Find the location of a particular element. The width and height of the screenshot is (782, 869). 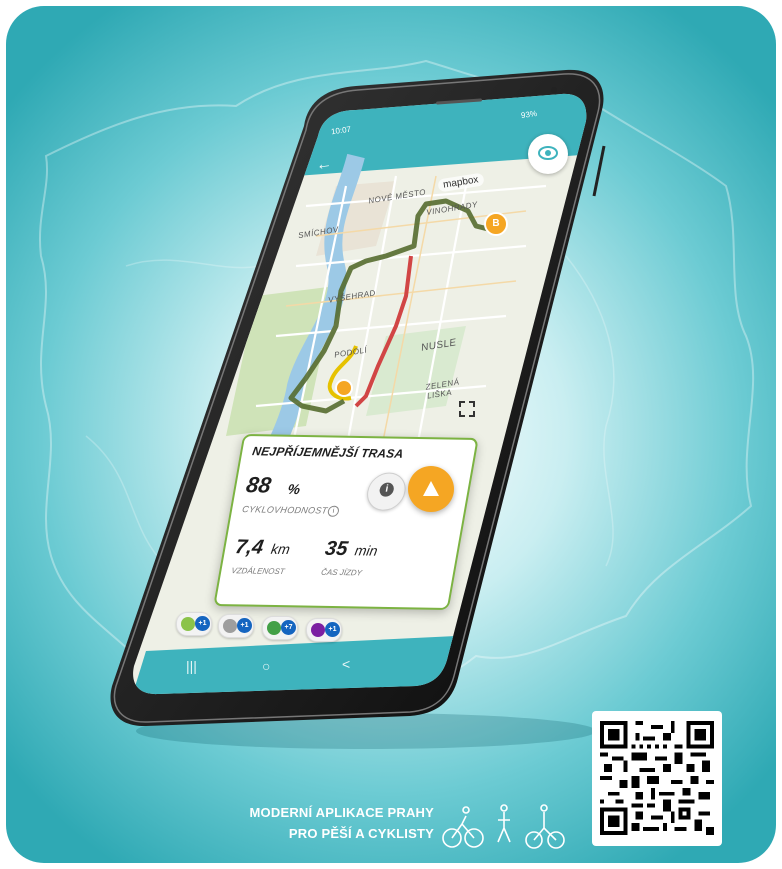

mode-chip-2: +1 is located at coordinates (236, 626).